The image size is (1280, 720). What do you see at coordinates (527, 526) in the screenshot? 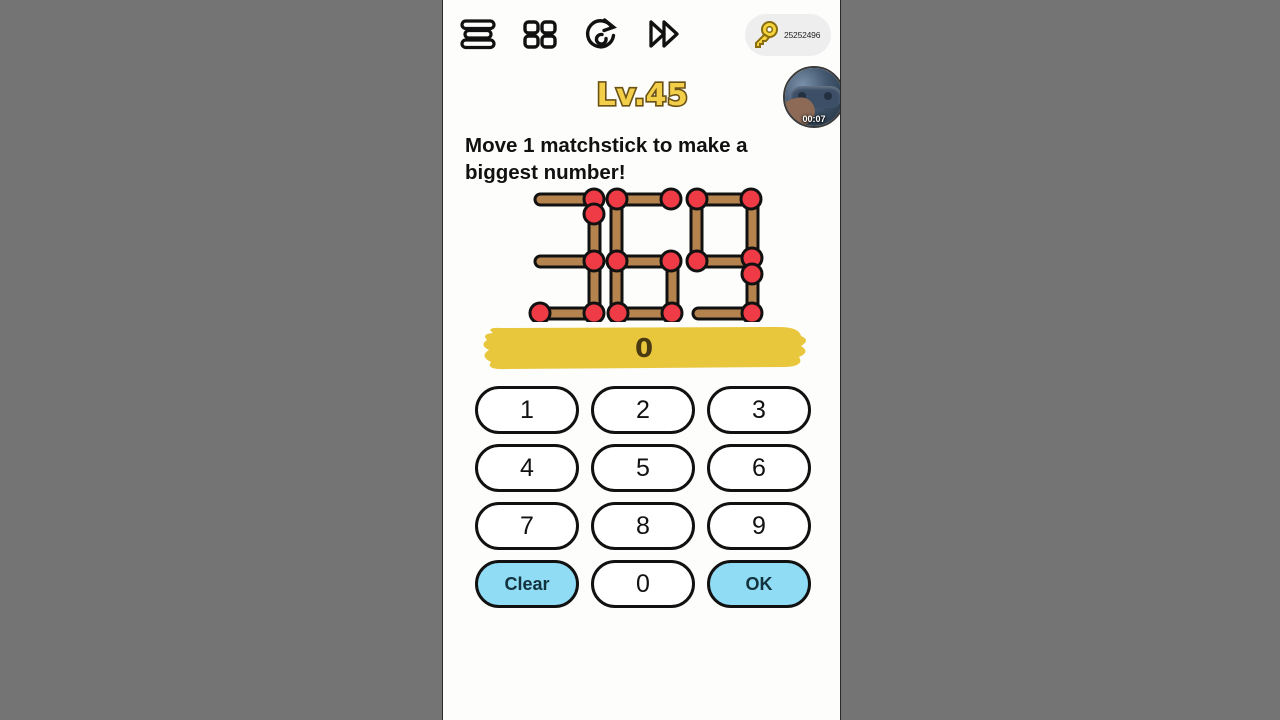
I see `key-7: 7` at bounding box center [527, 526].